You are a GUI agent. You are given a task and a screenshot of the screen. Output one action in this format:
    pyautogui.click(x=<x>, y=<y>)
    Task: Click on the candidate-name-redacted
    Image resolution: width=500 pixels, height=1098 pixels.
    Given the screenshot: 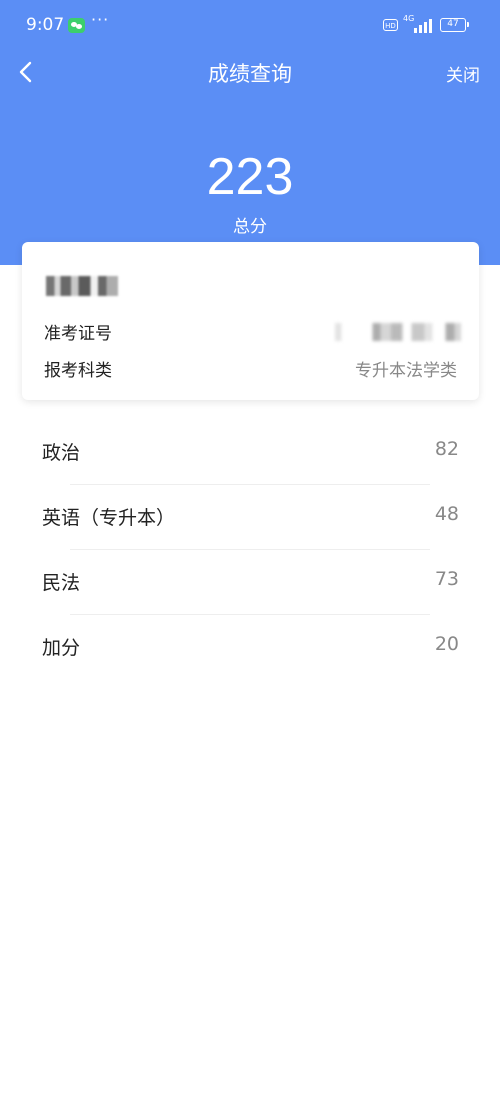 What is the action you would take?
    pyautogui.click(x=82, y=286)
    